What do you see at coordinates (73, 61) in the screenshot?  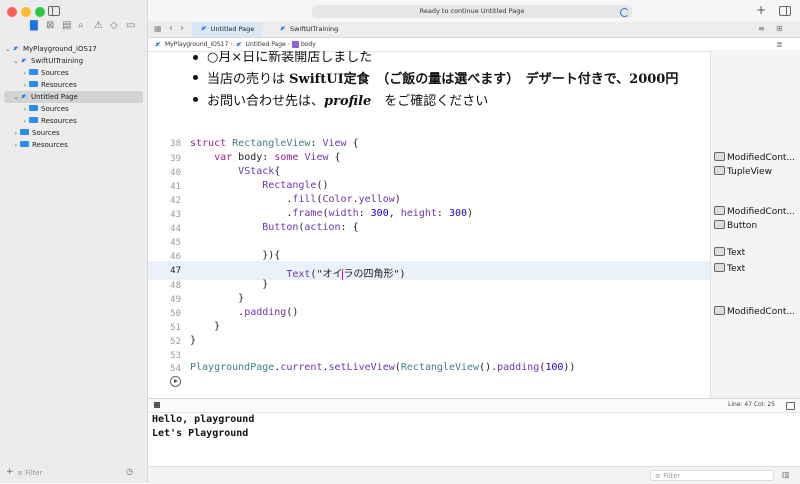 I see `tree-item-swiftuitraining: ⌄ SwiftUITraining` at bounding box center [73, 61].